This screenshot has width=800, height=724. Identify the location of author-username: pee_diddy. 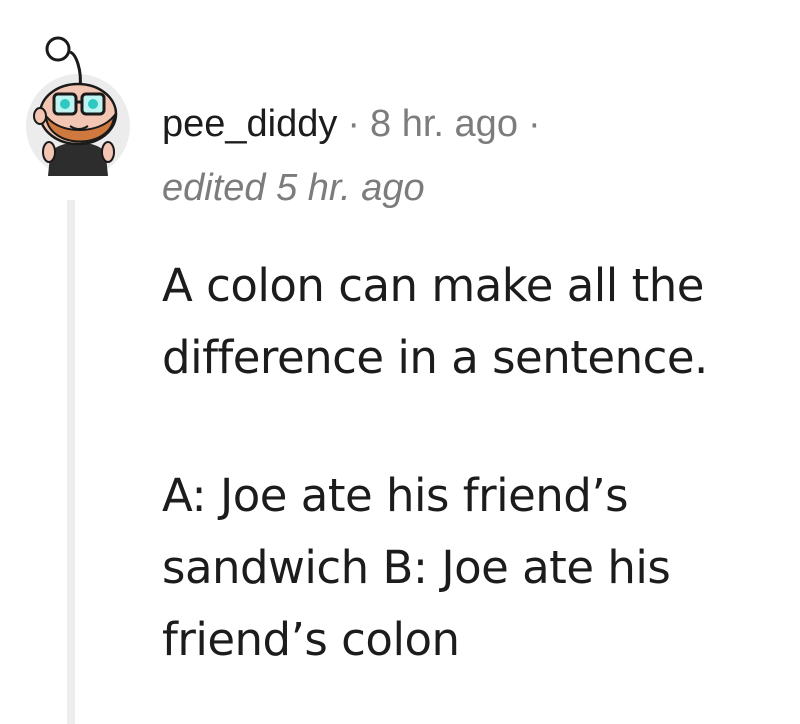
(249, 124).